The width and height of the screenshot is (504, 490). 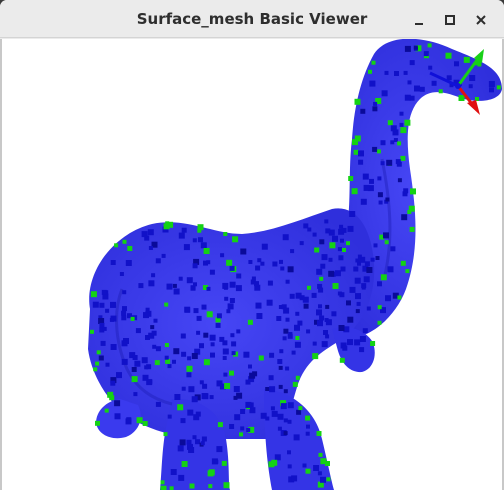 What do you see at coordinates (481, 20) in the screenshot?
I see `close-button` at bounding box center [481, 20].